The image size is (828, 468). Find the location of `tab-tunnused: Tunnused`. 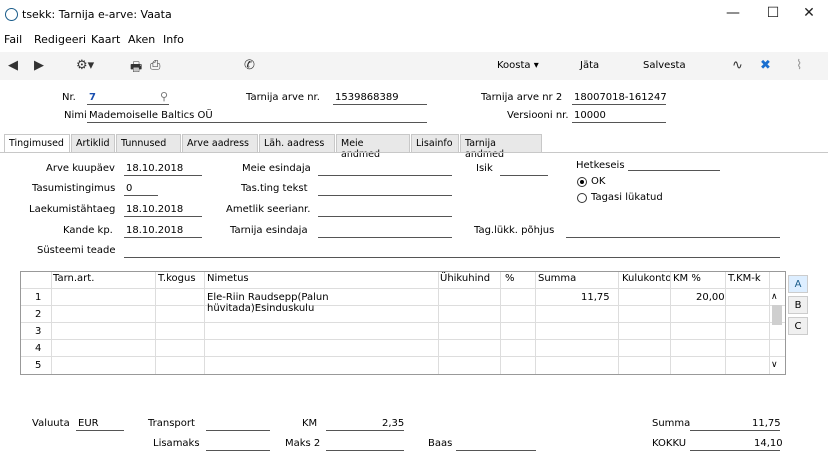

tab-tunnused: Tunnused is located at coordinates (148, 143).